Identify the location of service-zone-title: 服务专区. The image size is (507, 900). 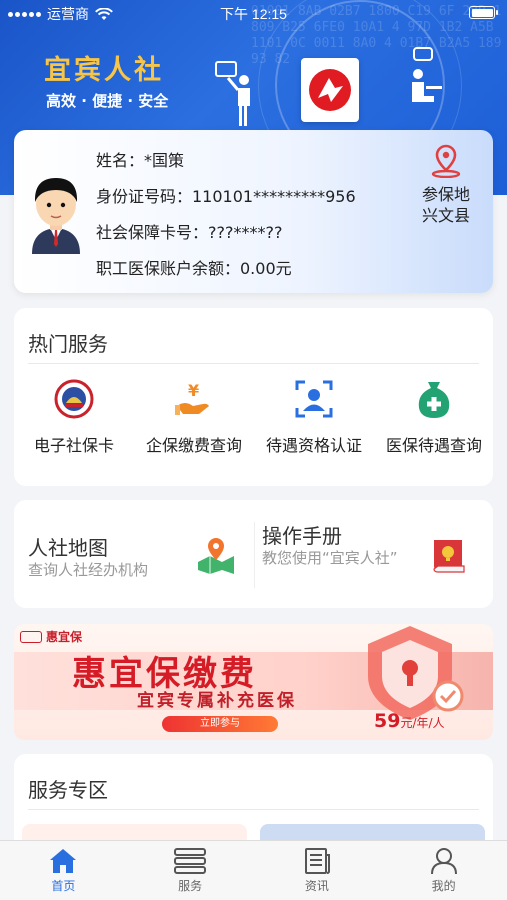
(68, 790).